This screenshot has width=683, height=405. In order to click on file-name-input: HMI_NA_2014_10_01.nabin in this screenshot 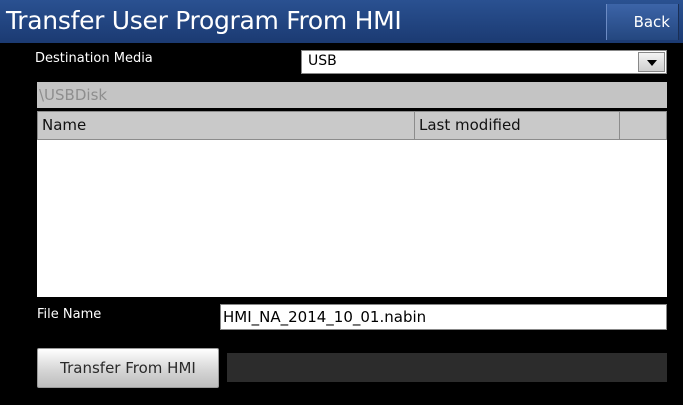, I will do `click(443, 317)`.